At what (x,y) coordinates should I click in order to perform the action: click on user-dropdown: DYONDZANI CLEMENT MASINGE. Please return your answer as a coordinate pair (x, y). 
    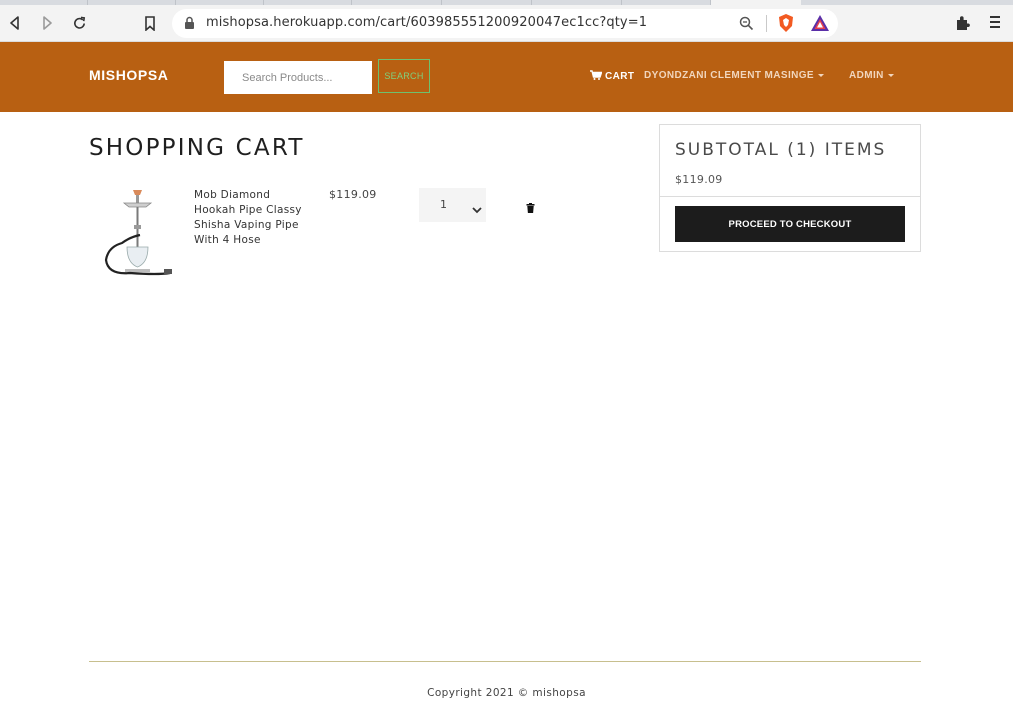
    Looking at the image, I should click on (734, 75).